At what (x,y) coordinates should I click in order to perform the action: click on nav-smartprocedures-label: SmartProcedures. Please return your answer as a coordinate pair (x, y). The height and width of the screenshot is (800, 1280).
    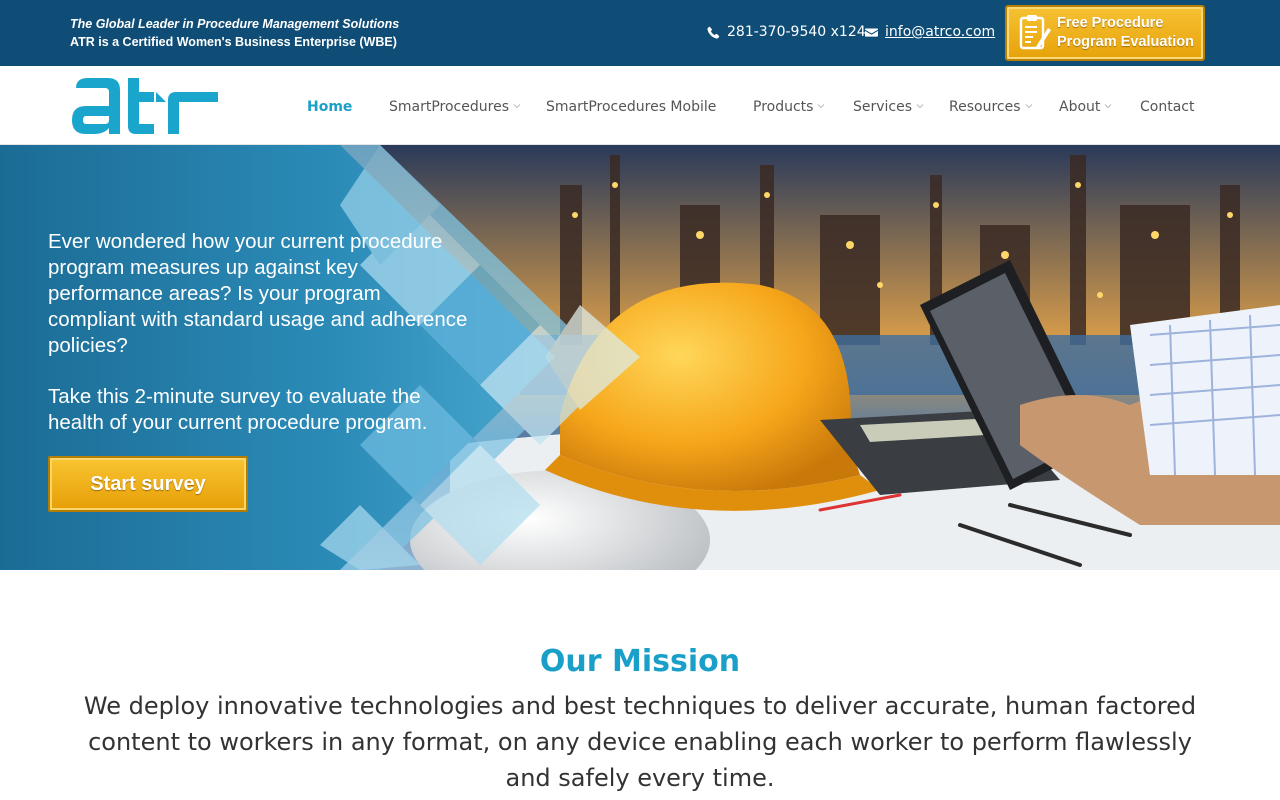
    Looking at the image, I should click on (449, 107).